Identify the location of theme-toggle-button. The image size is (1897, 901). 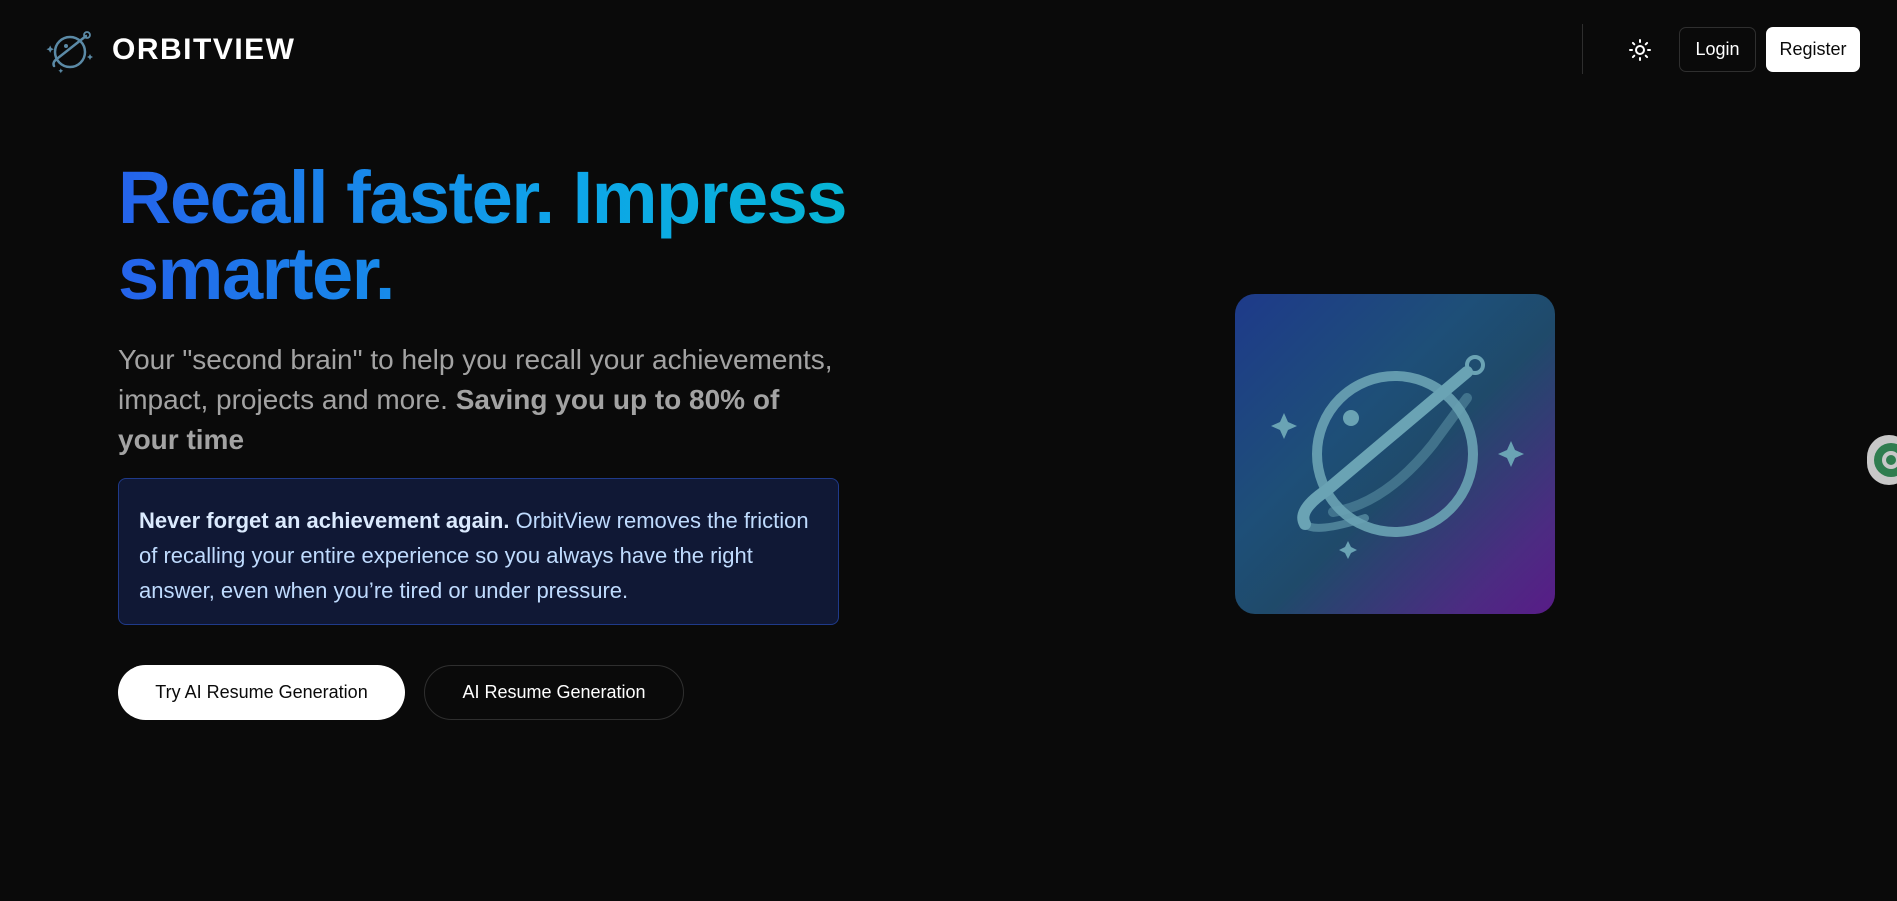
(1640, 50).